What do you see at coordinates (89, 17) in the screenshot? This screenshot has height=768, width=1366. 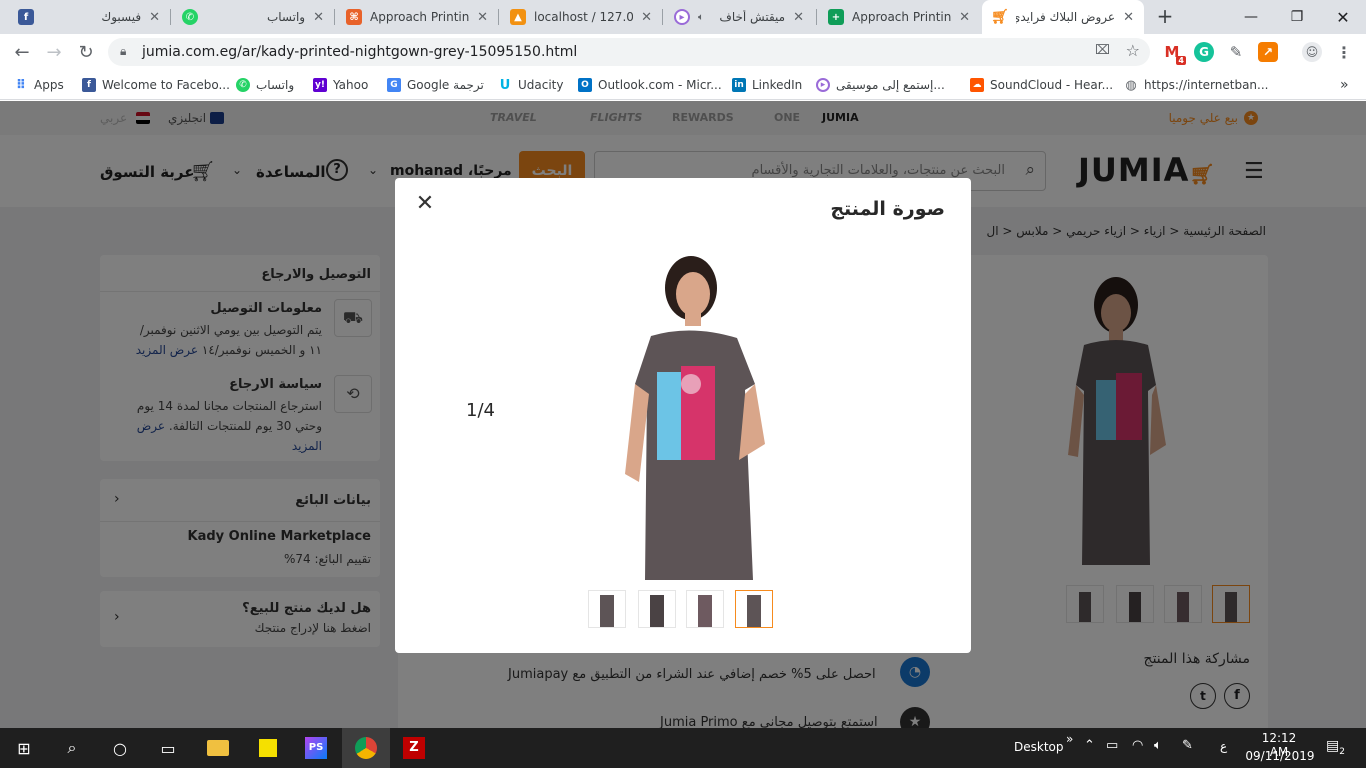 I see `tab-facebook: f فيسبوك ✕` at bounding box center [89, 17].